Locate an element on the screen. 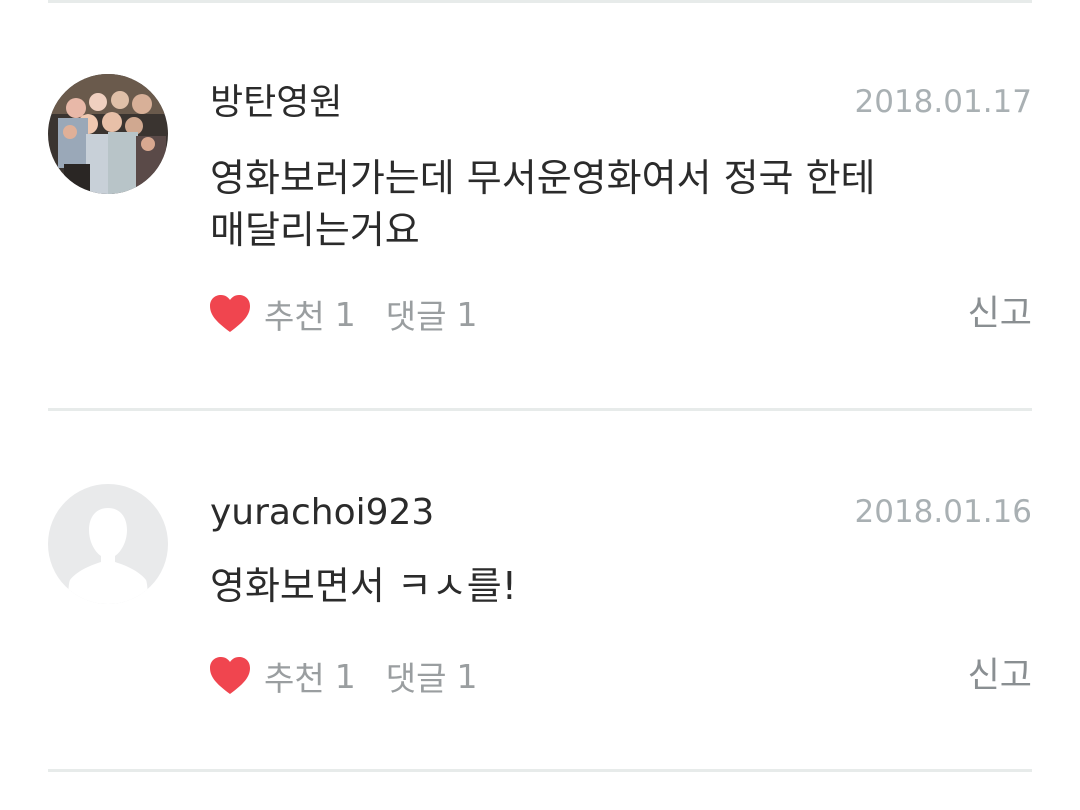 This screenshot has width=1080, height=810. comment-text: 영화보러가는데 무서운영화여서 정국 한테 매달리는거요 is located at coordinates (543, 204).